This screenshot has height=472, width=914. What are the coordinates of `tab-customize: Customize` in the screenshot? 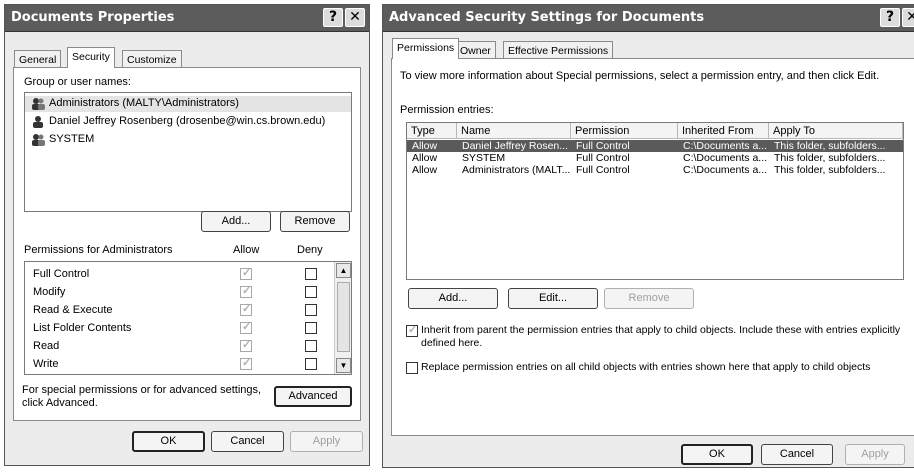 It's located at (152, 59).